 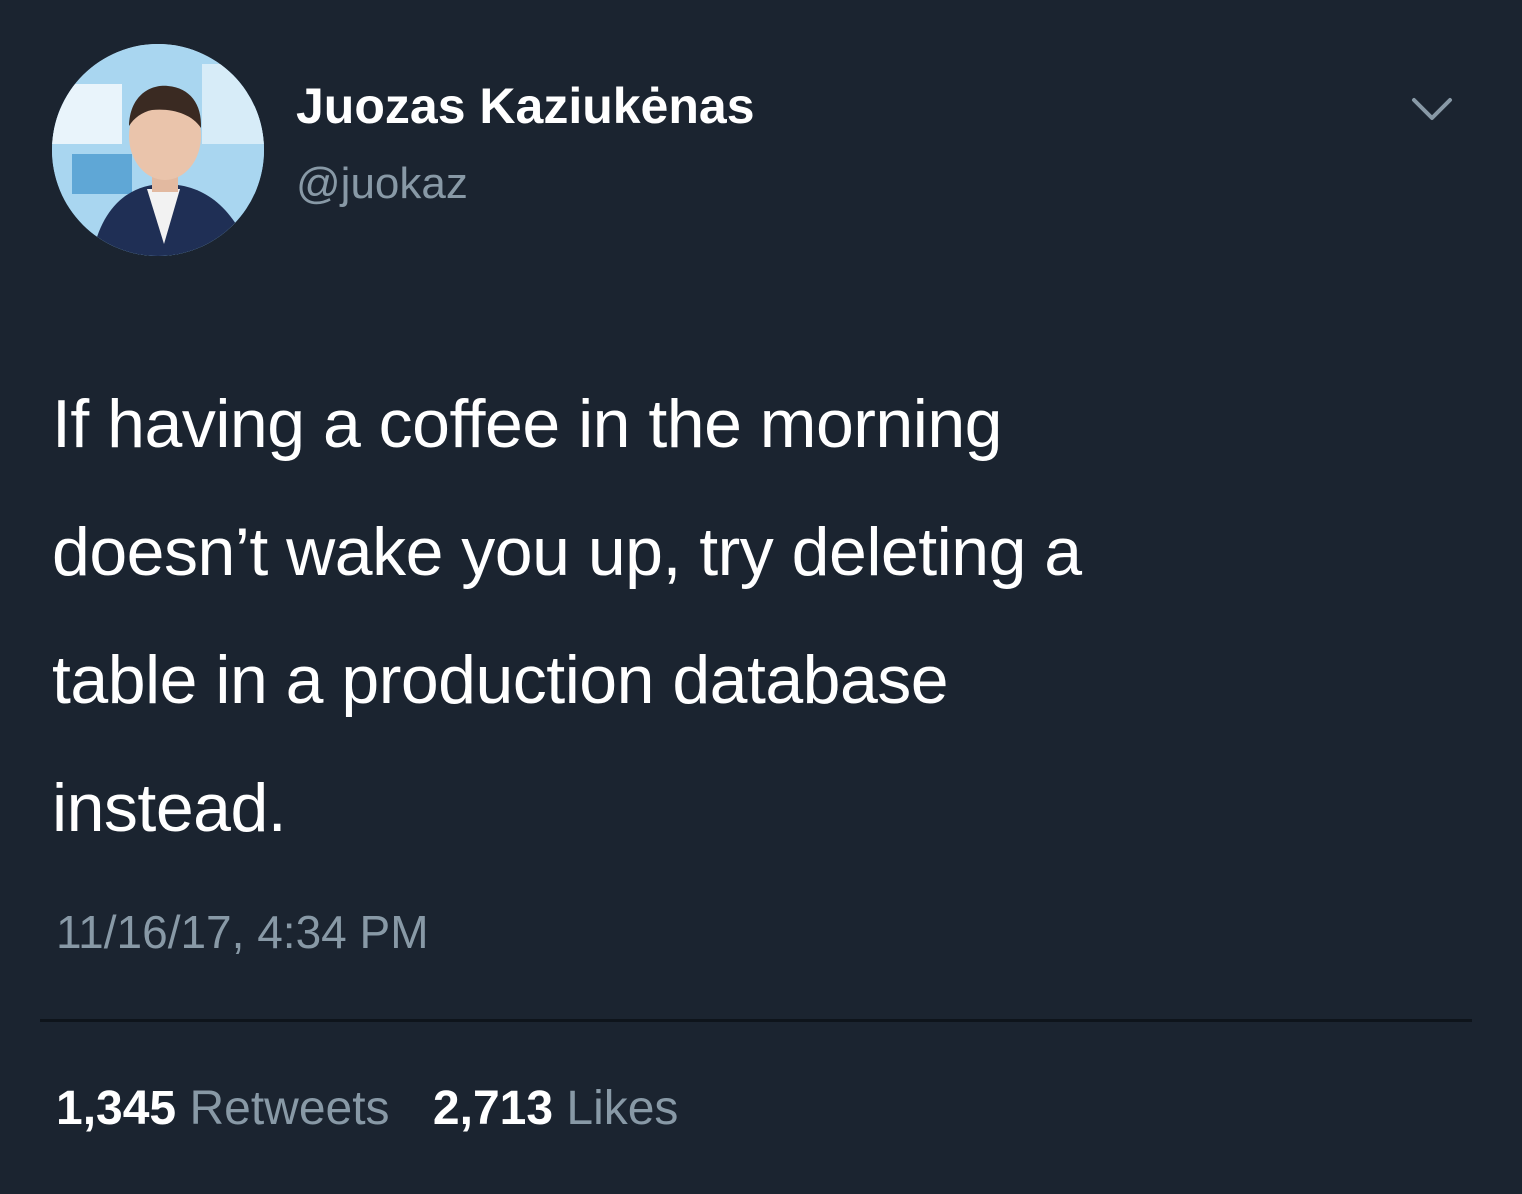 I want to click on chevron-down-icon, so click(x=1432, y=109).